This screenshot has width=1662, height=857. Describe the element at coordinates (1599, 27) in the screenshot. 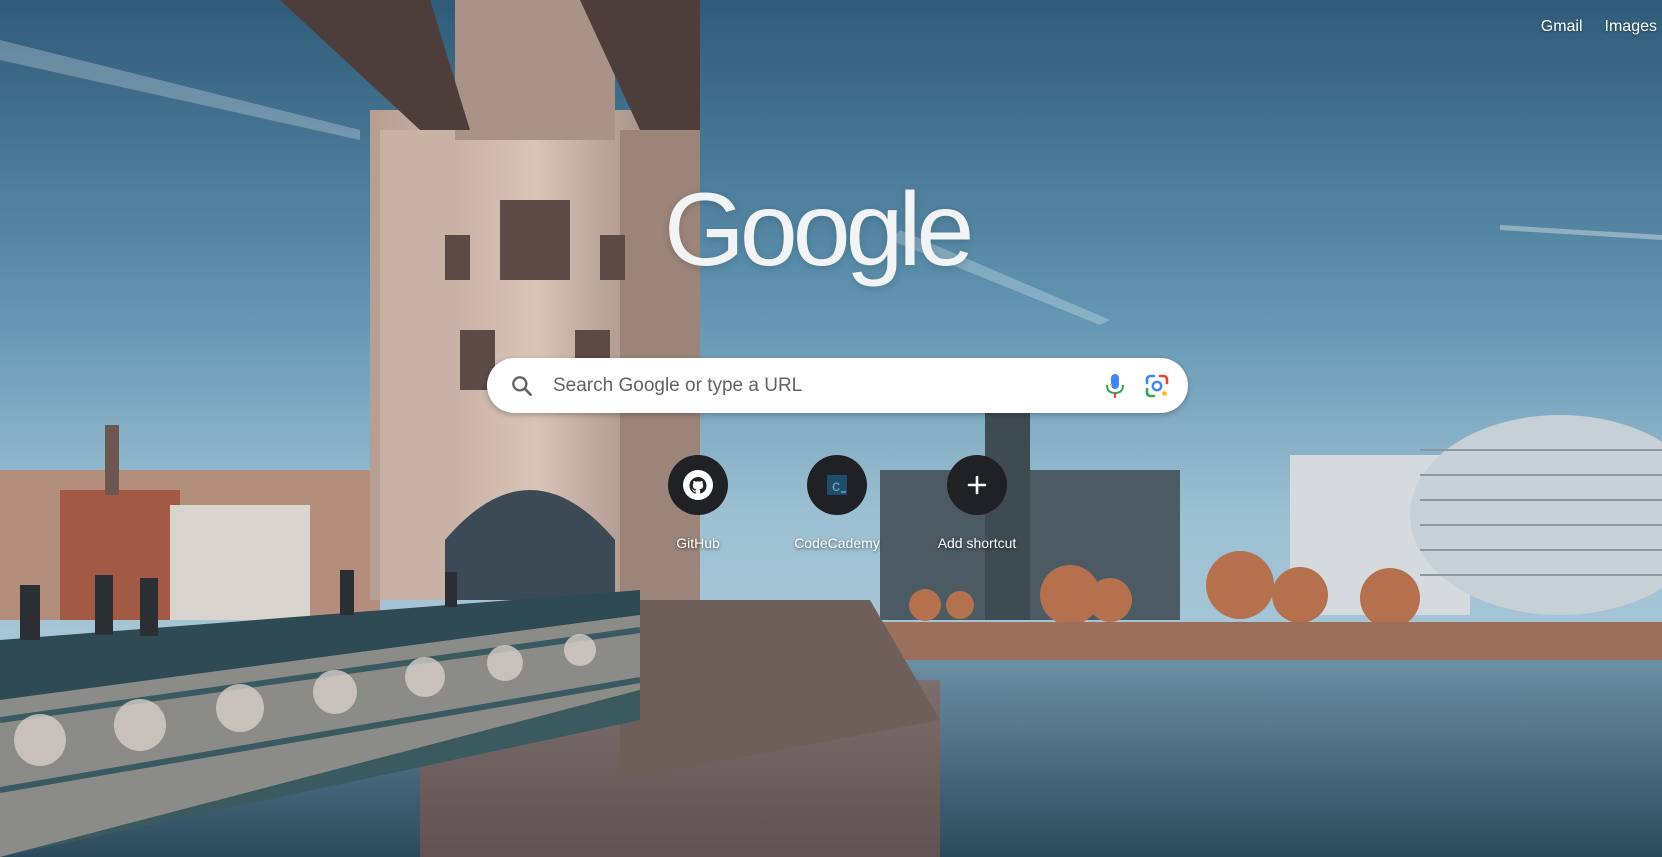

I see `top-right-links: Gmail Images` at that location.